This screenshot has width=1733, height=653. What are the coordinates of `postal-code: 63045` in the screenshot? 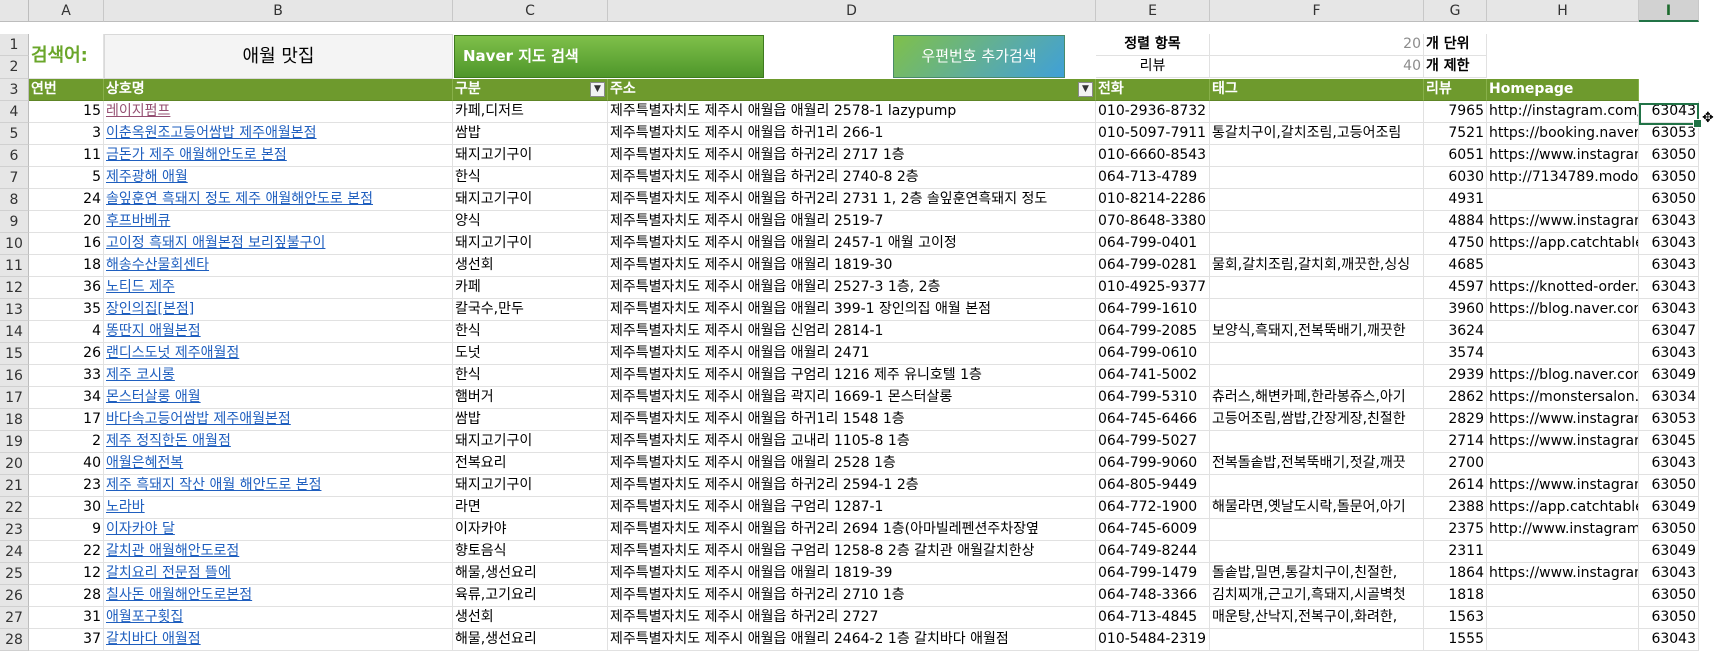 It's located at (1669, 442).